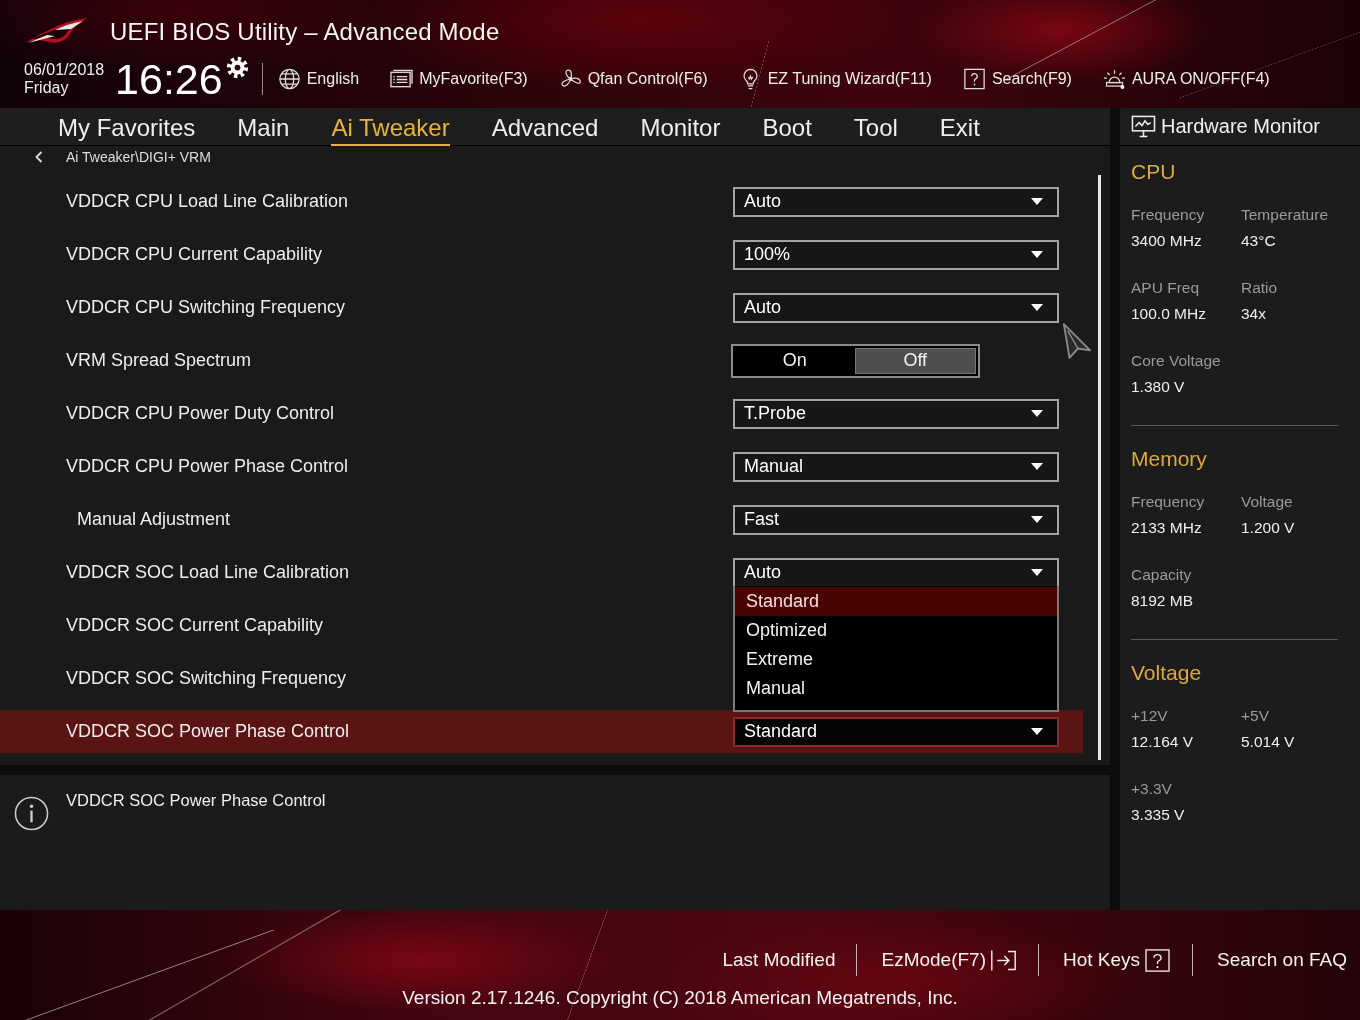 The width and height of the screenshot is (1360, 1020). I want to click on sensor-value: 8192 MB, so click(1163, 601).